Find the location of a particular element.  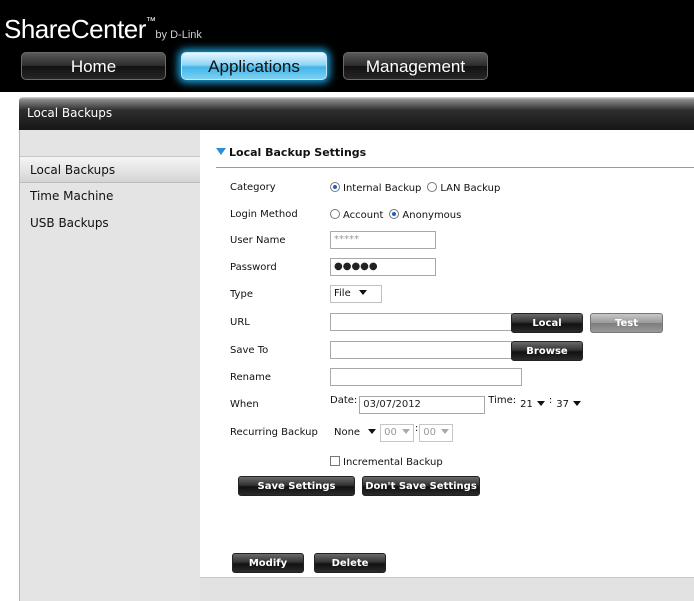

local-button: Local is located at coordinates (547, 323).